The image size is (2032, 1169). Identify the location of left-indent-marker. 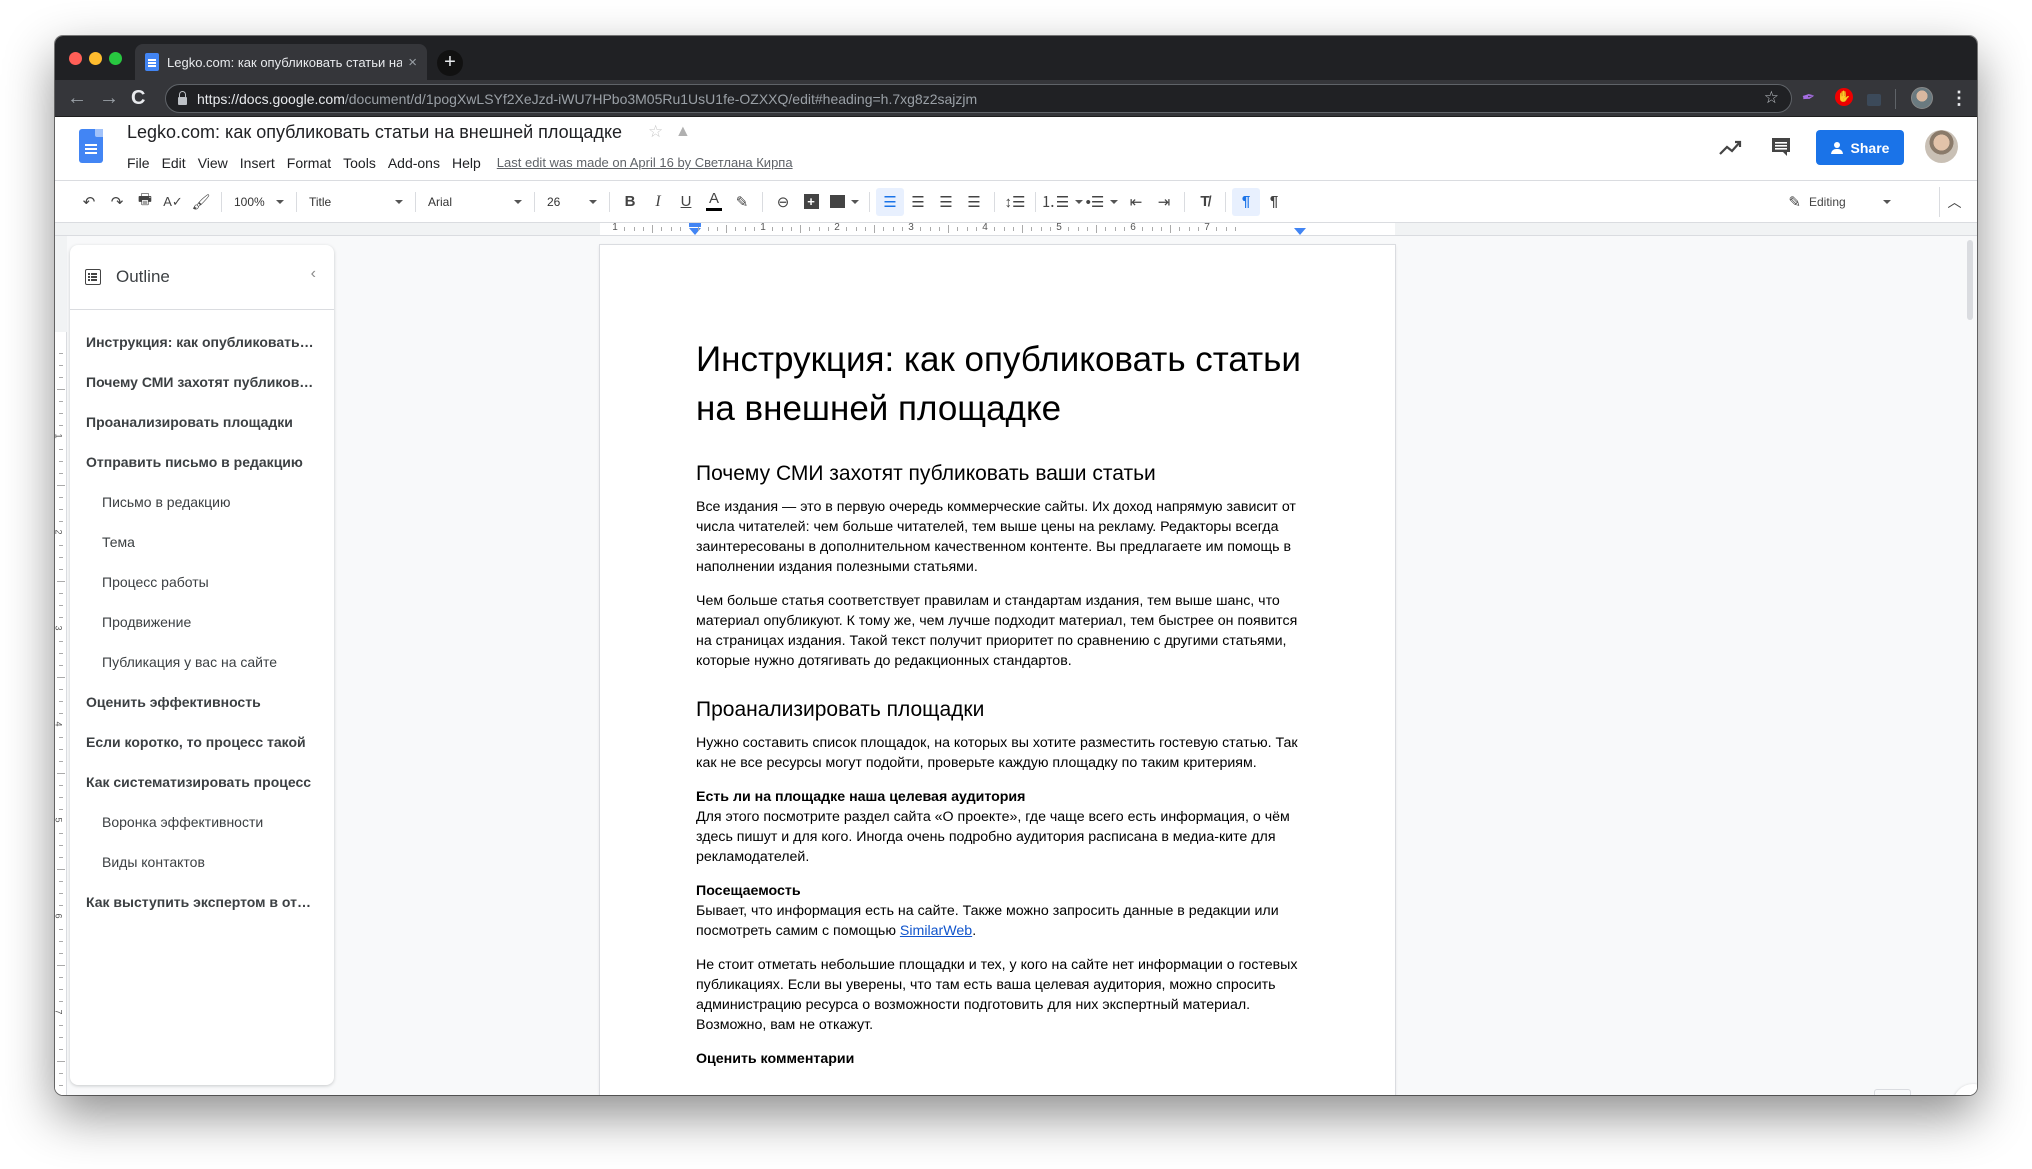
(695, 229).